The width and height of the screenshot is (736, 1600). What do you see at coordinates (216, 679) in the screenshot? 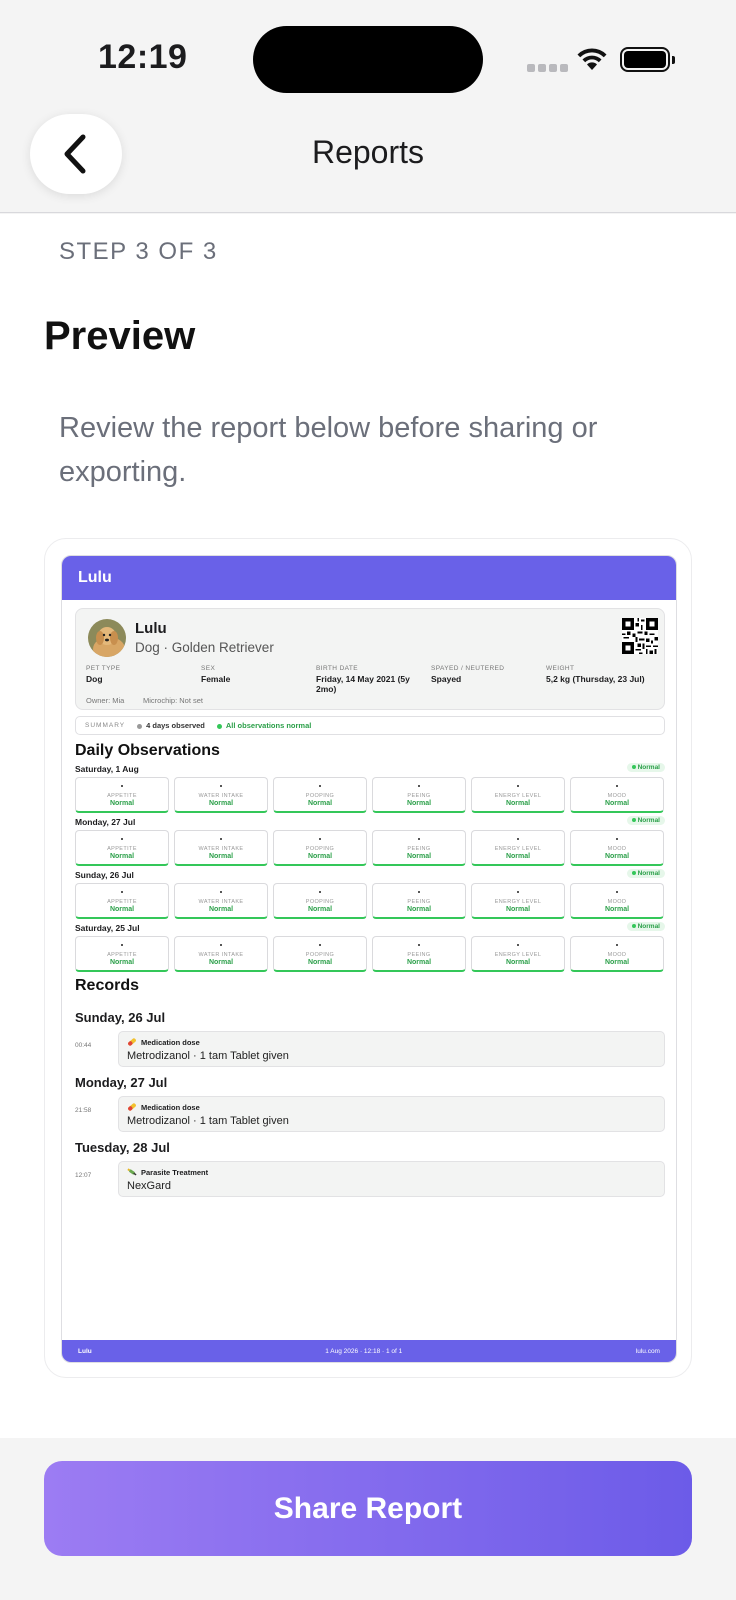
I see `pet-field-value: Female` at bounding box center [216, 679].